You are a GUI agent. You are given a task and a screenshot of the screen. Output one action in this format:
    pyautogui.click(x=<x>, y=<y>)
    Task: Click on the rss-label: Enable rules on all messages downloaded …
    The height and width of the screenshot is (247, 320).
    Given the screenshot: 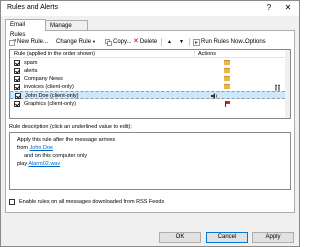 What is the action you would take?
    pyautogui.click(x=91, y=202)
    